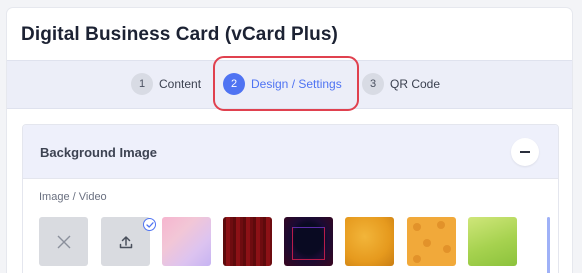  I want to click on annotation-highlight, so click(286, 83).